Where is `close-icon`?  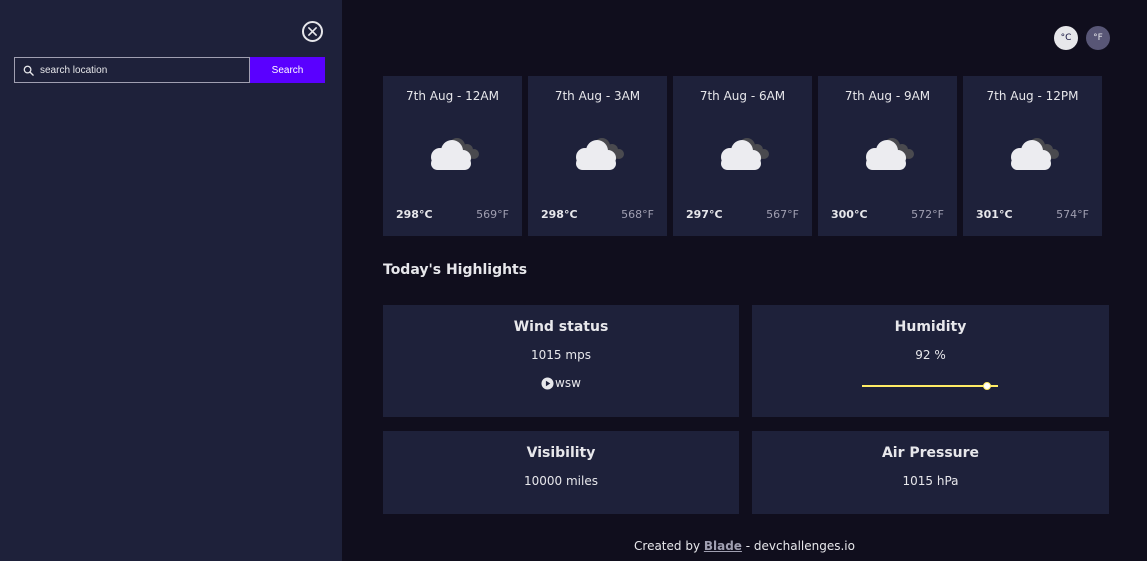
close-icon is located at coordinates (312, 31).